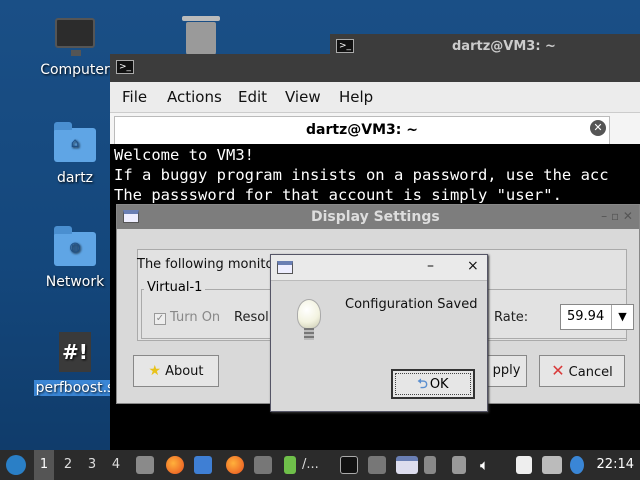 The height and width of the screenshot is (480, 640). What do you see at coordinates (617, 216) in the screenshot?
I see `window-controls: – ▫ ✕` at bounding box center [617, 216].